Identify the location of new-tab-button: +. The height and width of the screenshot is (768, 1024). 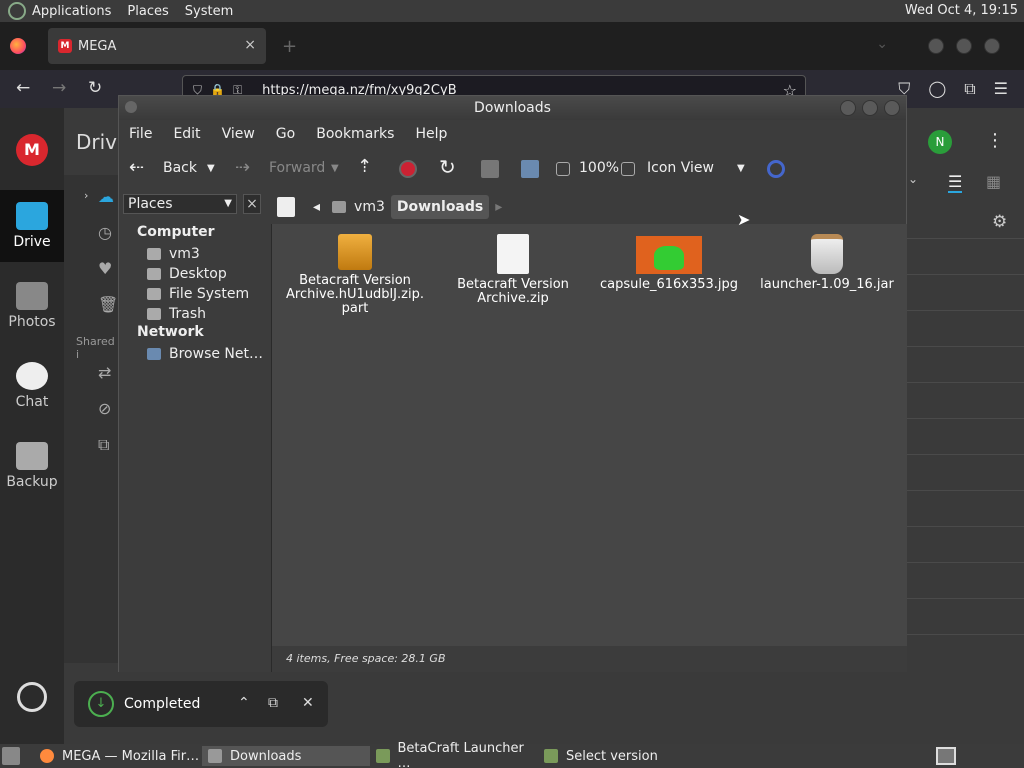
(289, 46).